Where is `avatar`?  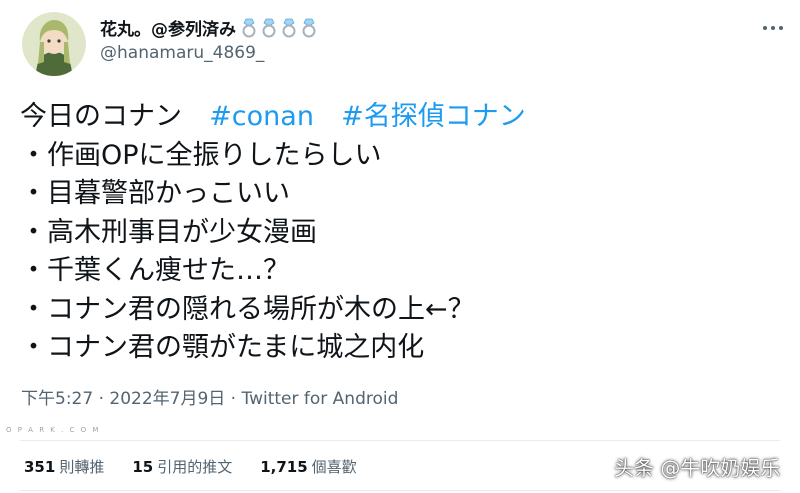
avatar is located at coordinates (54, 44).